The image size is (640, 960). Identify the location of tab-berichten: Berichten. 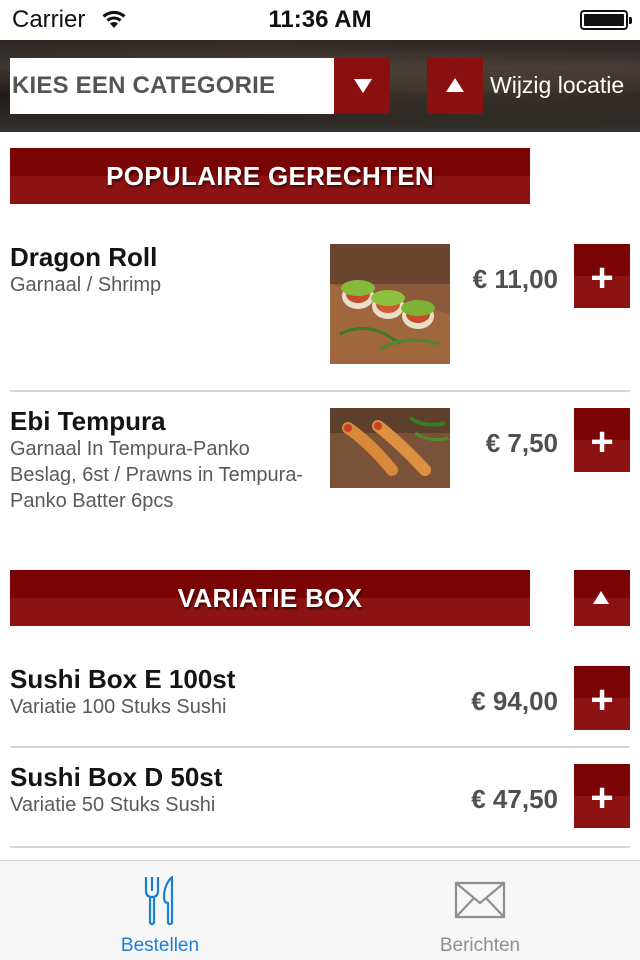
(480, 910).